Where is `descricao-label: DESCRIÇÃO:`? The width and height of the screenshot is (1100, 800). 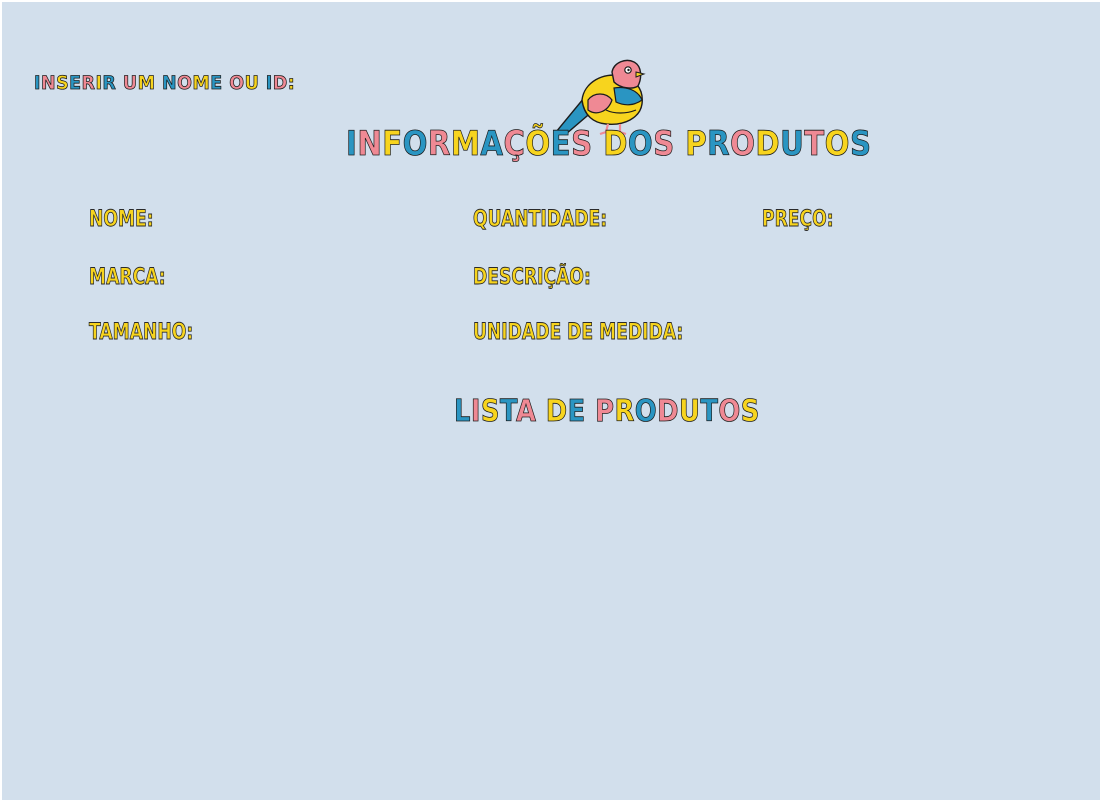 descricao-label: DESCRIÇÃO: is located at coordinates (532, 278).